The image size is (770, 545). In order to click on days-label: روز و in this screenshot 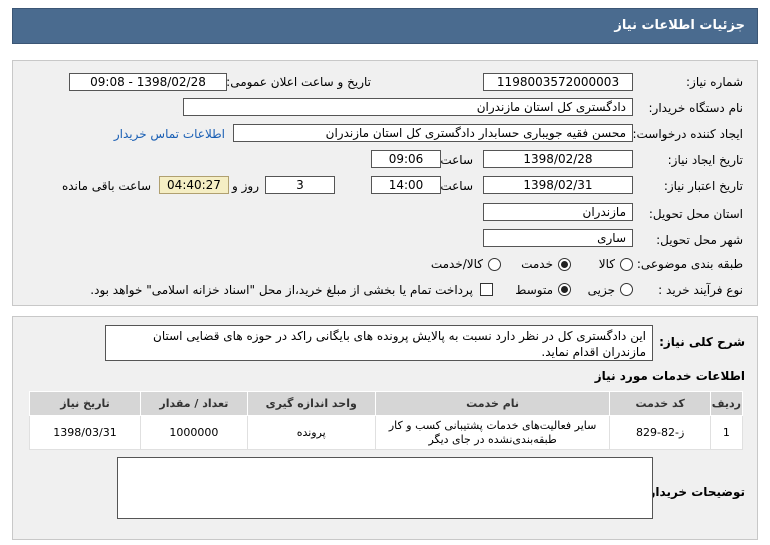, I will do `click(245, 186)`.